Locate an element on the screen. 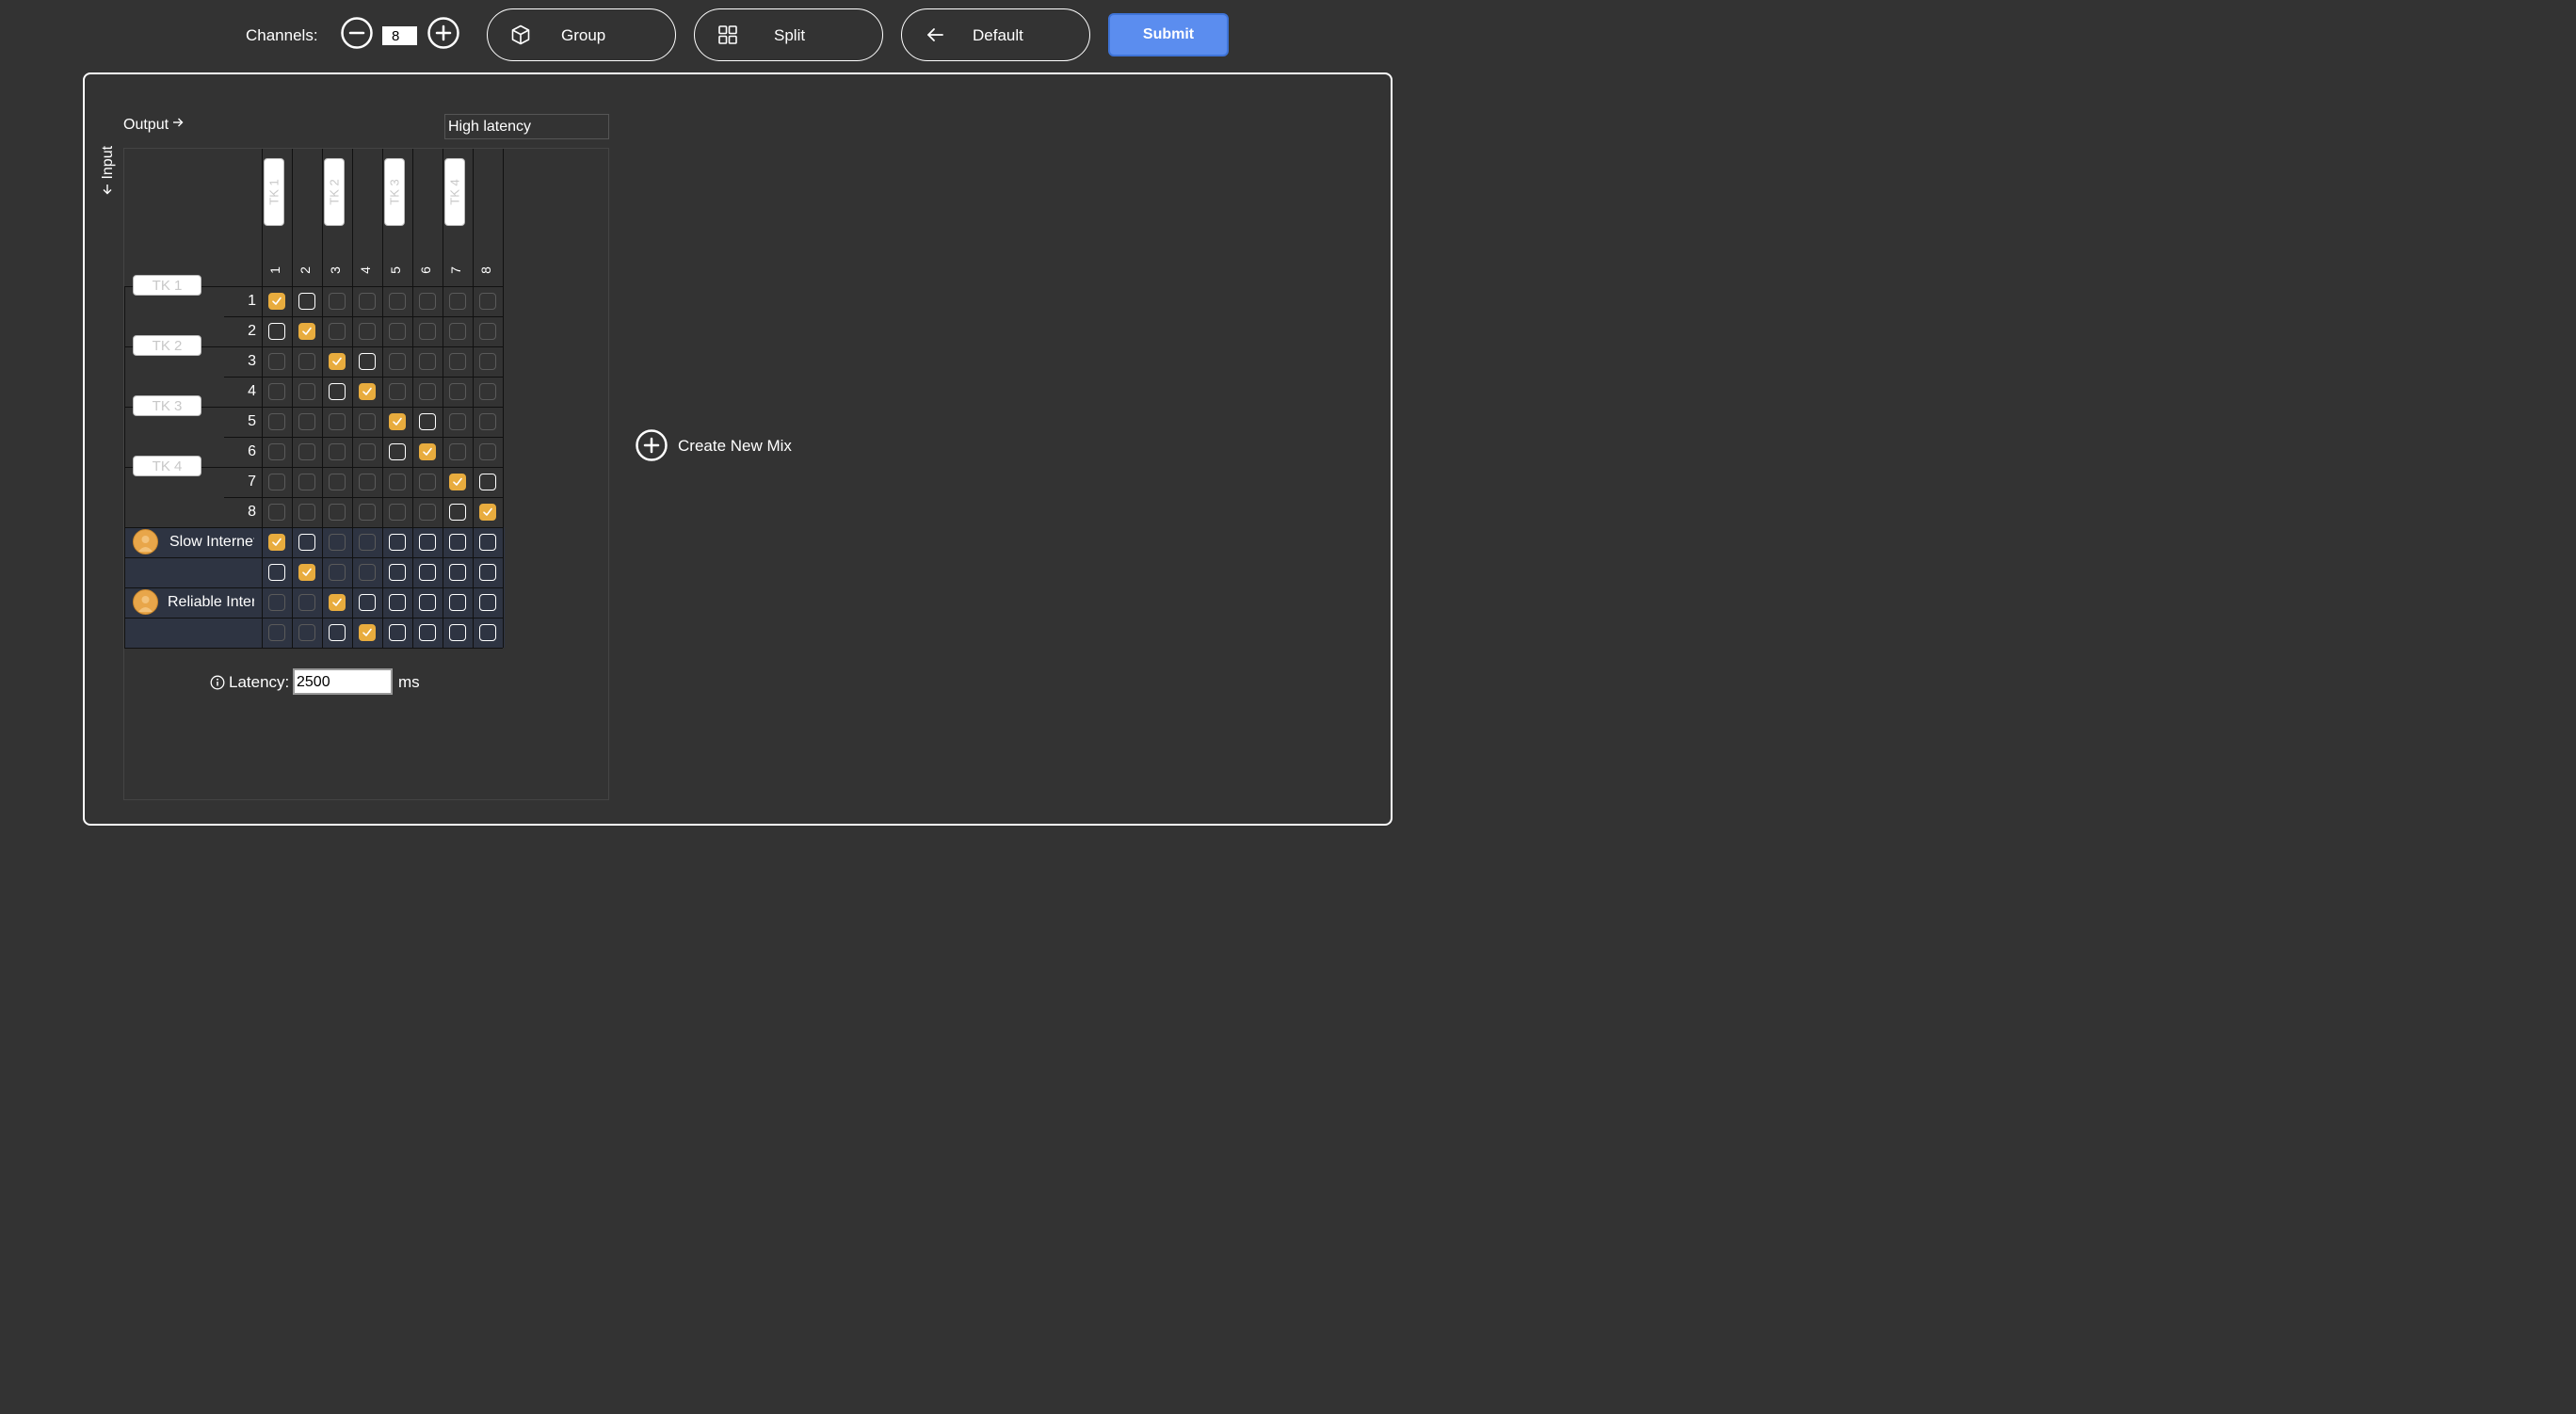 This screenshot has height=1414, width=2576. submit-button: Submit is located at coordinates (1168, 34).